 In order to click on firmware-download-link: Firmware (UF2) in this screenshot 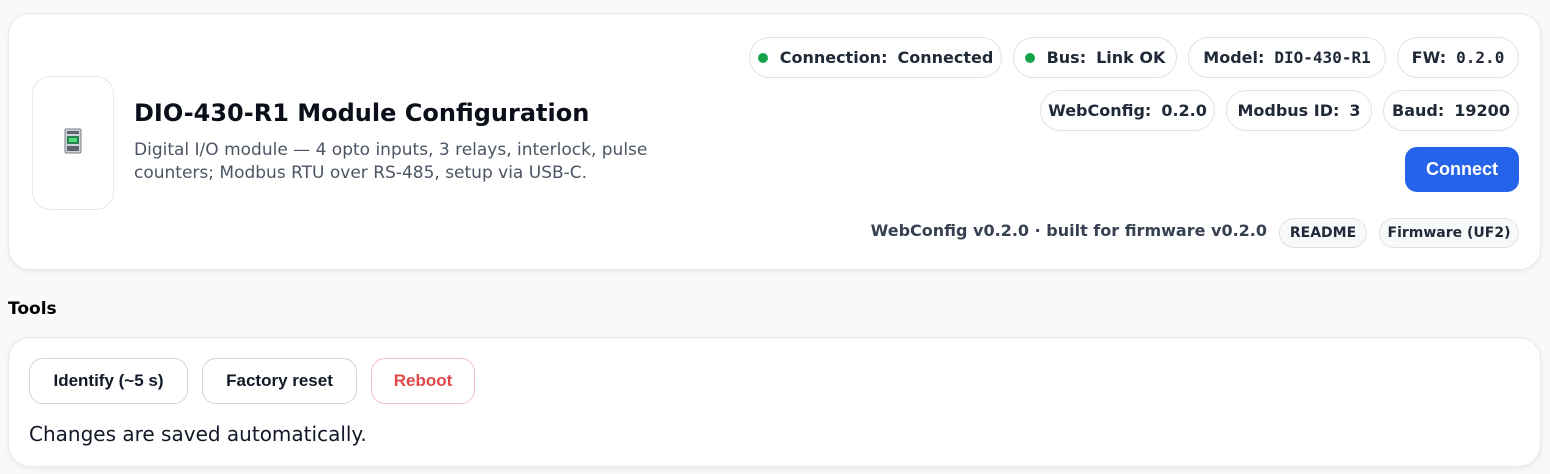, I will do `click(1449, 233)`.